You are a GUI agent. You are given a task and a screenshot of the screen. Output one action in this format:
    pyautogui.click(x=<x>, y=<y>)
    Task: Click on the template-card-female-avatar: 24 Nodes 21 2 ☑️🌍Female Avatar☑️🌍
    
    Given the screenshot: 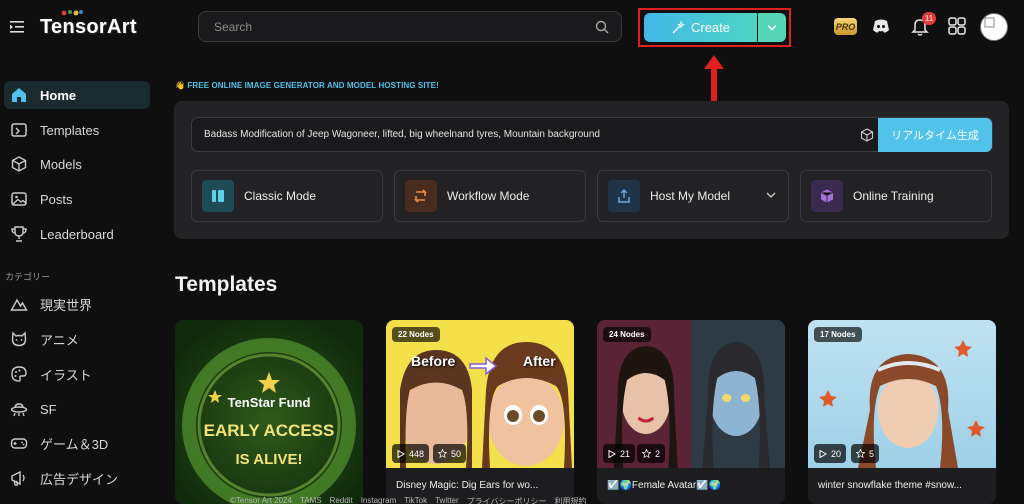 What is the action you would take?
    pyautogui.click(x=691, y=412)
    